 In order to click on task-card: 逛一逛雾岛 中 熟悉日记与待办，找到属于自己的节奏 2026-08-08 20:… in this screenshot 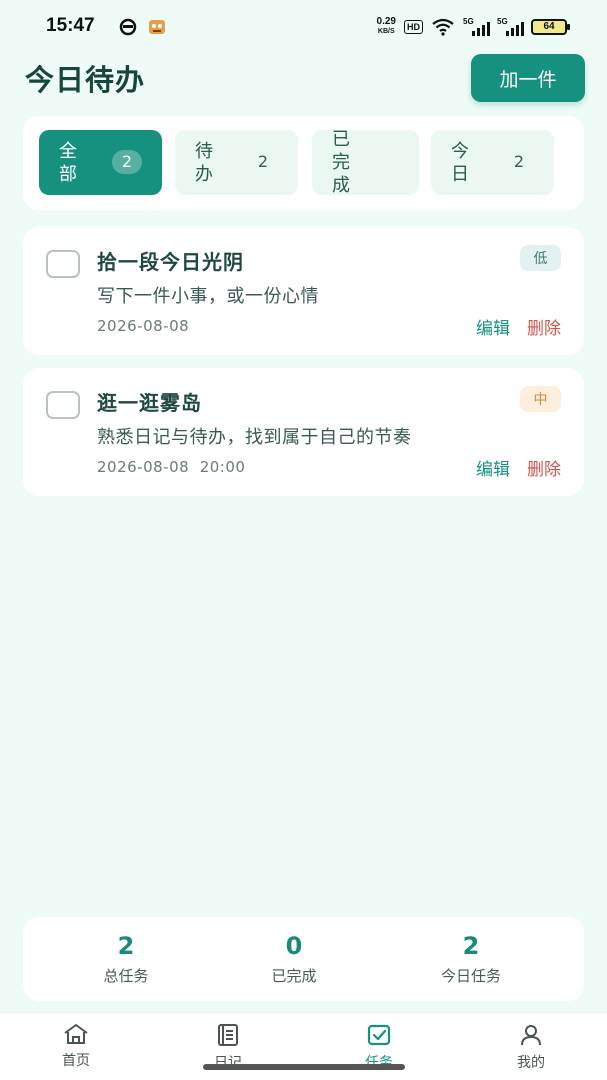, I will do `click(303, 432)`.